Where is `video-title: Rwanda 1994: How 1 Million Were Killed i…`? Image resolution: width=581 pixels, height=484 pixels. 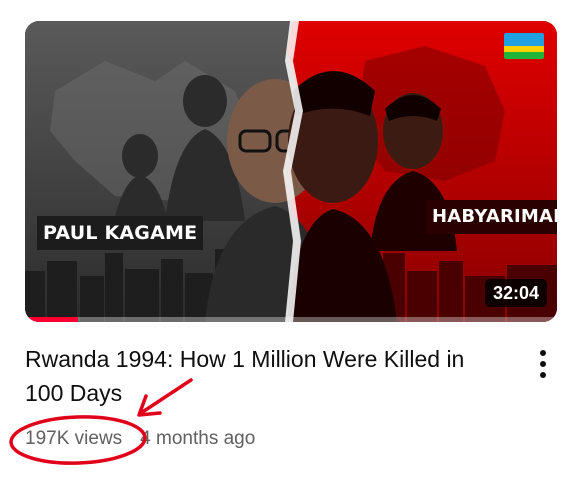 video-title: Rwanda 1994: How 1 Million Were Killed i… is located at coordinates (265, 376).